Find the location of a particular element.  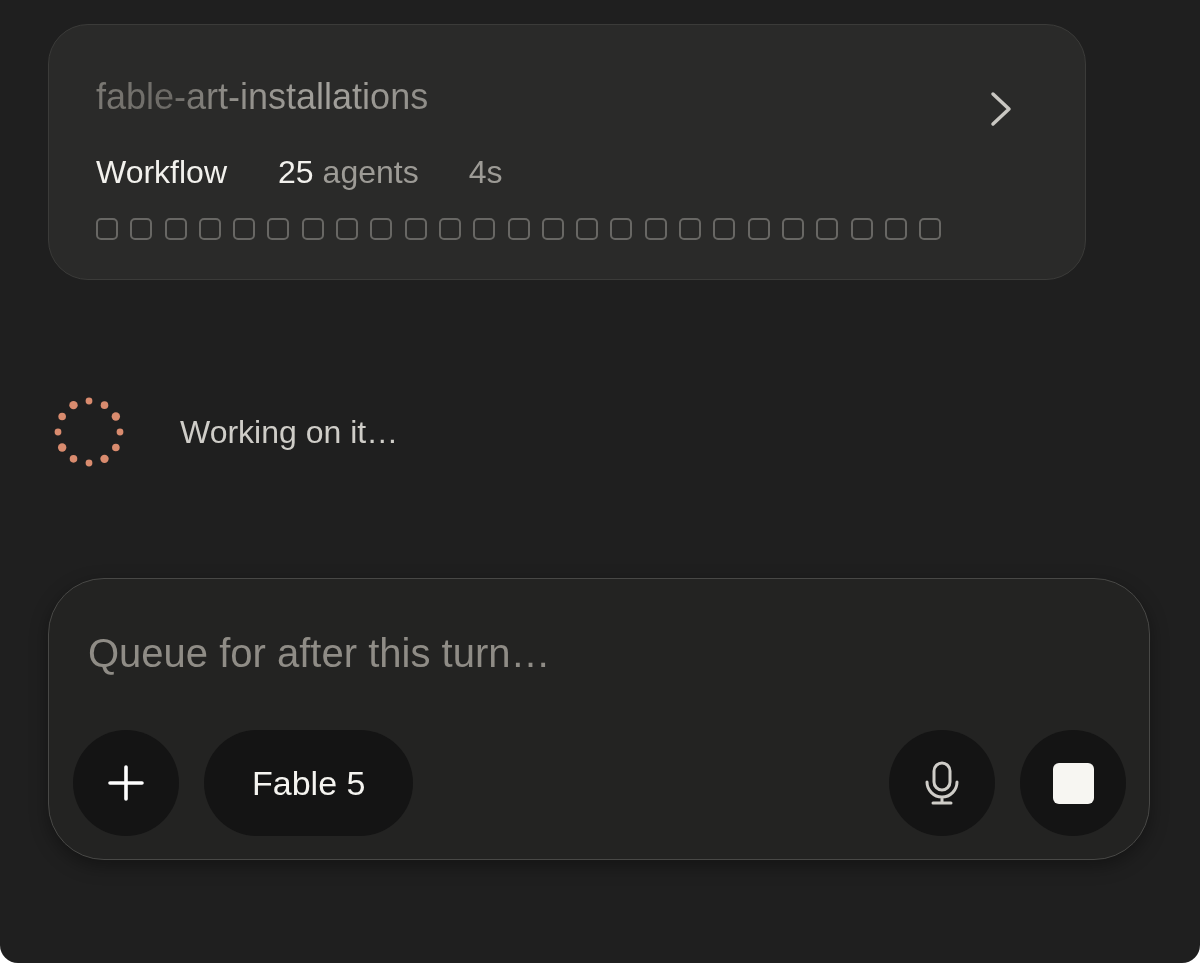

stop-icon is located at coordinates (1073, 783).